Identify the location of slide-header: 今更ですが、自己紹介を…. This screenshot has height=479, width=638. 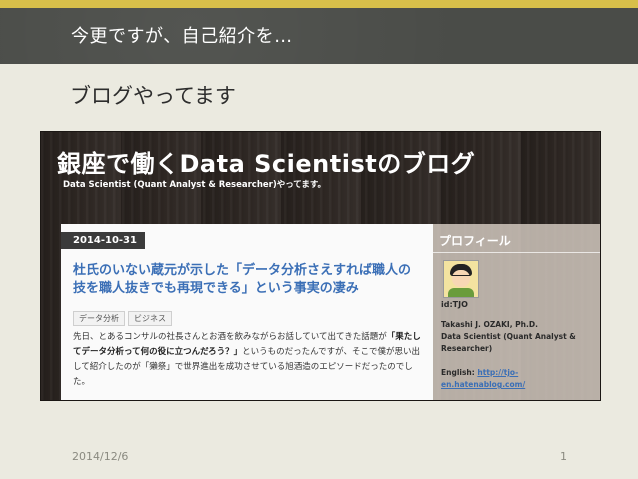
(319, 36).